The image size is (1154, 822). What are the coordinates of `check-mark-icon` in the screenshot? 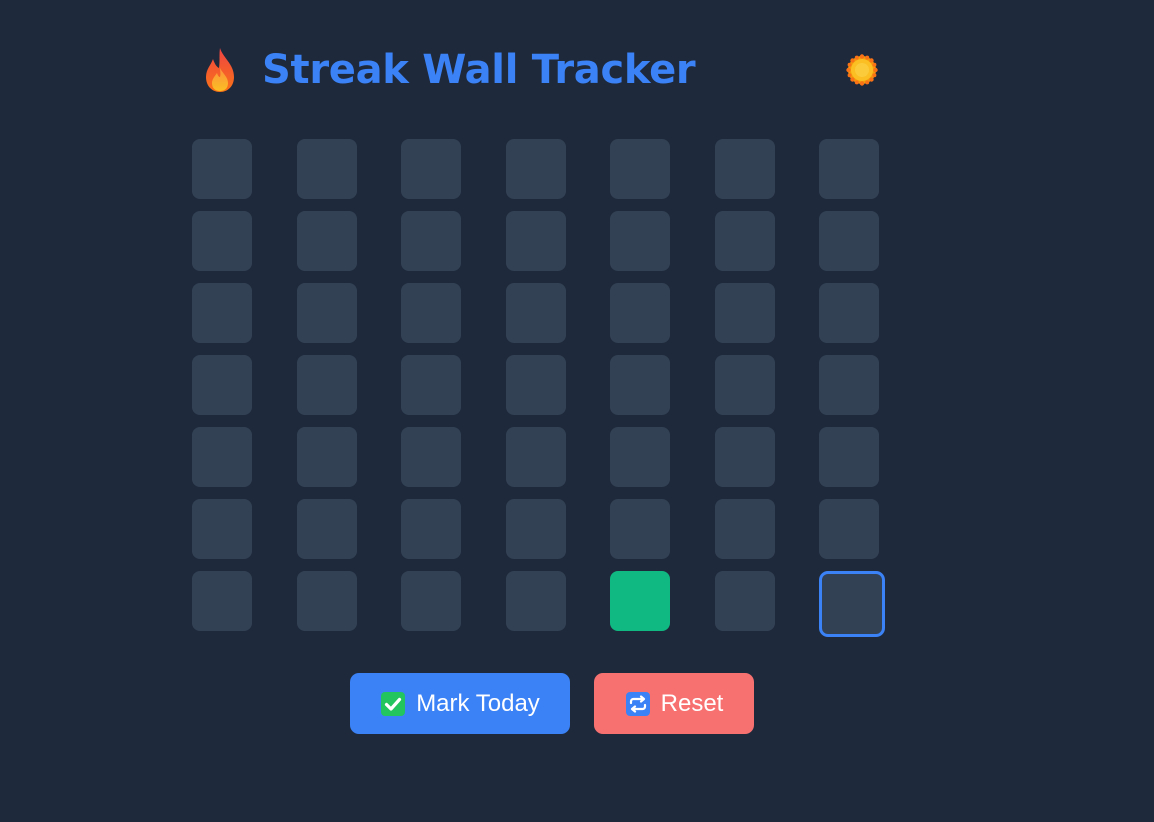 It's located at (393, 703).